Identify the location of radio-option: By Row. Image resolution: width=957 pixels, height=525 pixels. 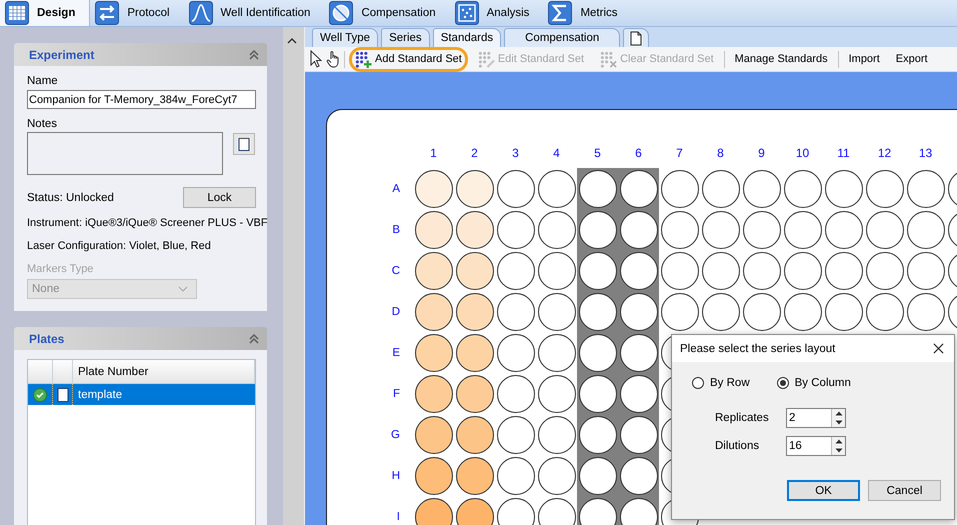
(721, 383).